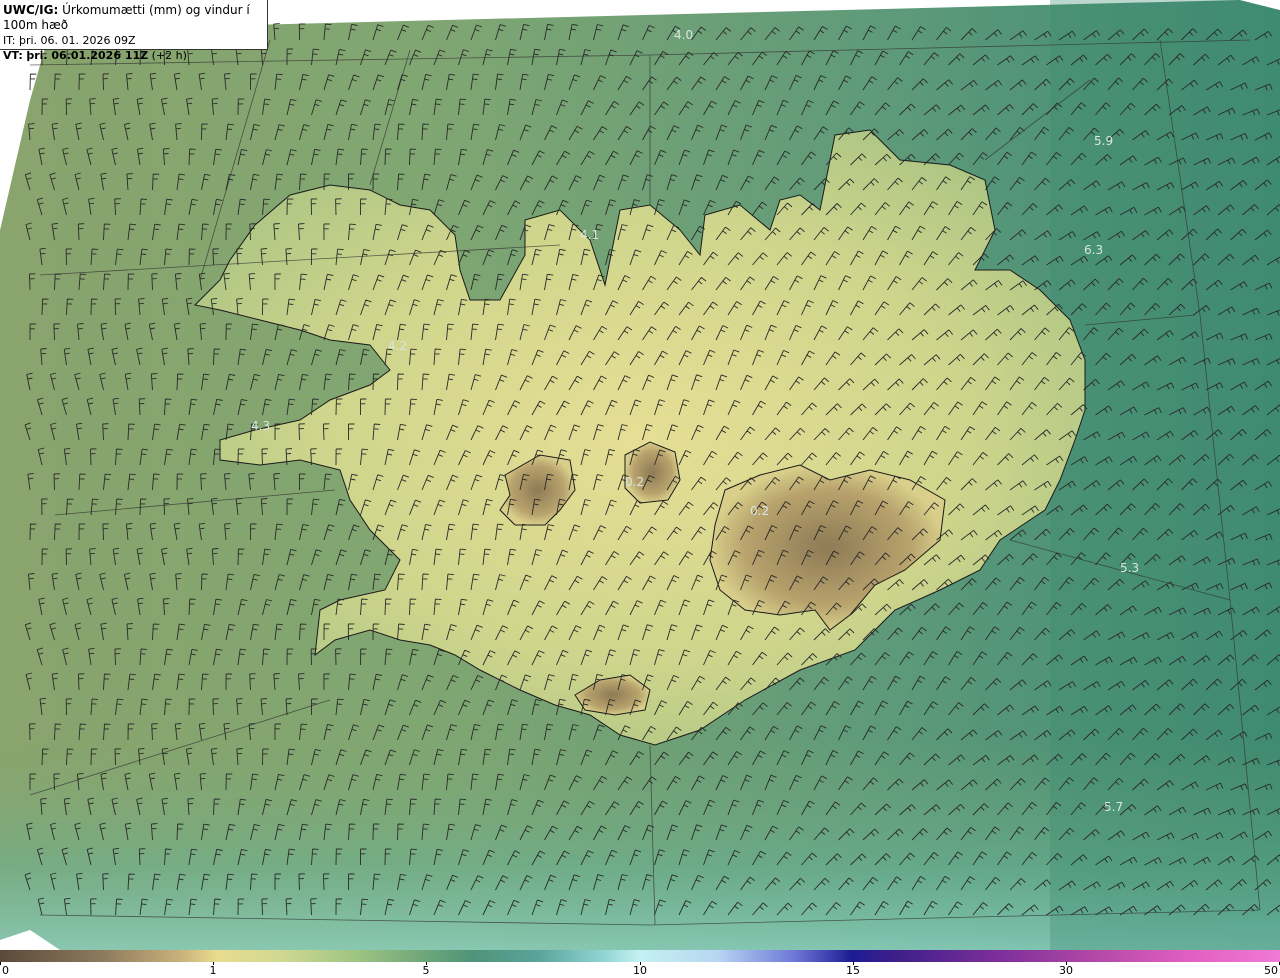 The image size is (1280, 978). Describe the element at coordinates (853, 970) in the screenshot. I see `colorbar-tick-15: 15` at that location.